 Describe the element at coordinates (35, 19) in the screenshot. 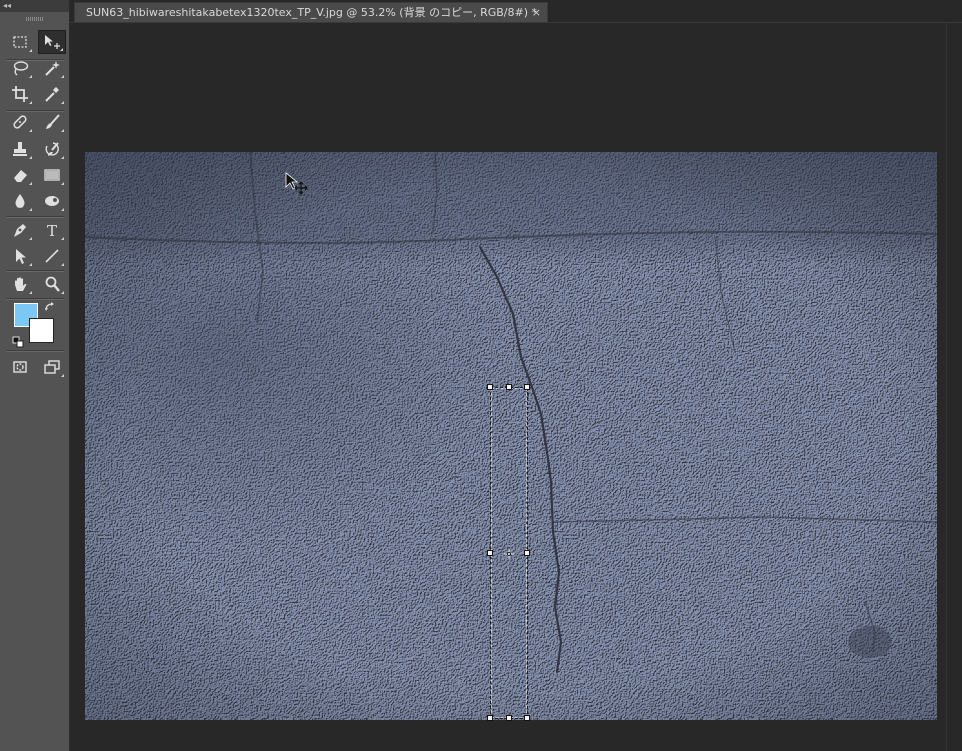

I see `panel-grip` at that location.